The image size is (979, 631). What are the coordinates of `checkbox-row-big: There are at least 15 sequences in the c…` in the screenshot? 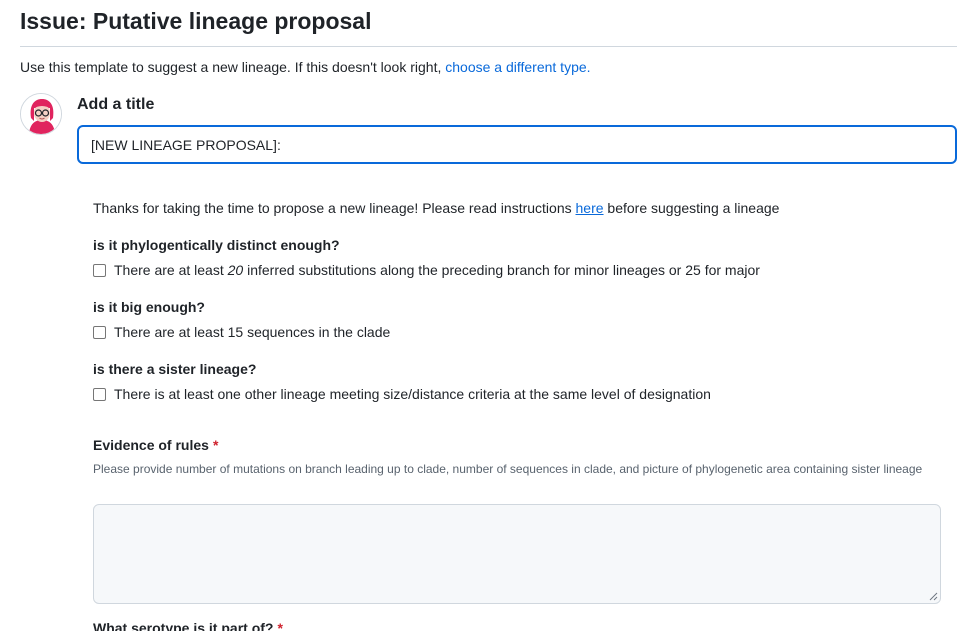 It's located at (241, 332).